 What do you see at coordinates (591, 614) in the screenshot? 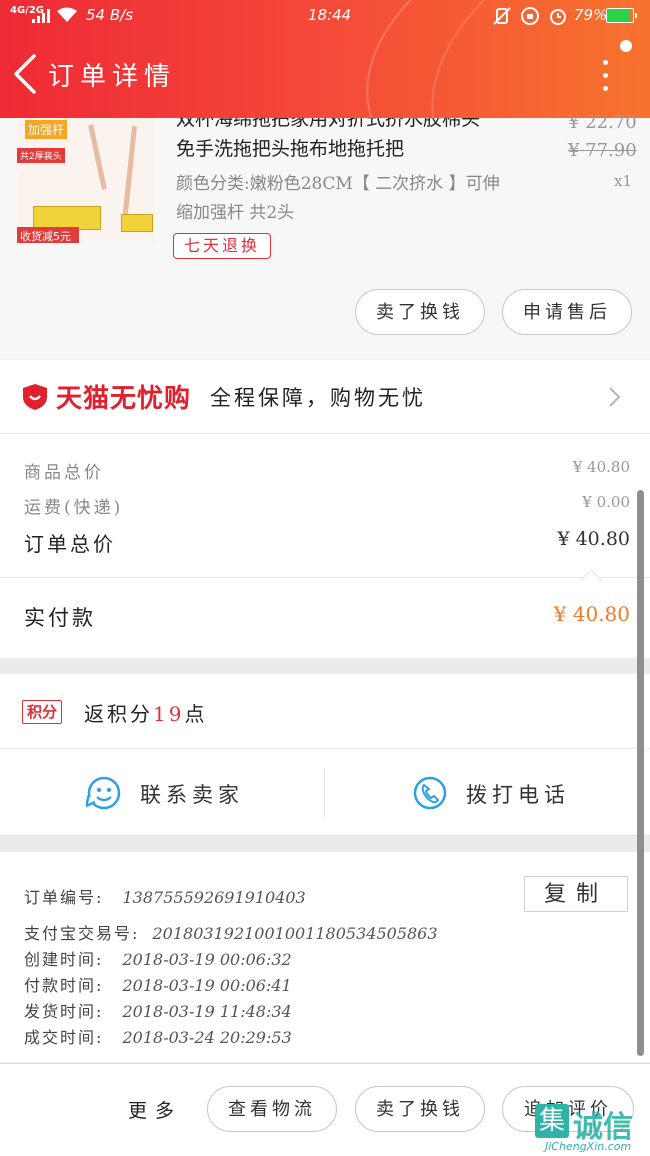
I see `paid-amount: ¥ 40.80` at bounding box center [591, 614].